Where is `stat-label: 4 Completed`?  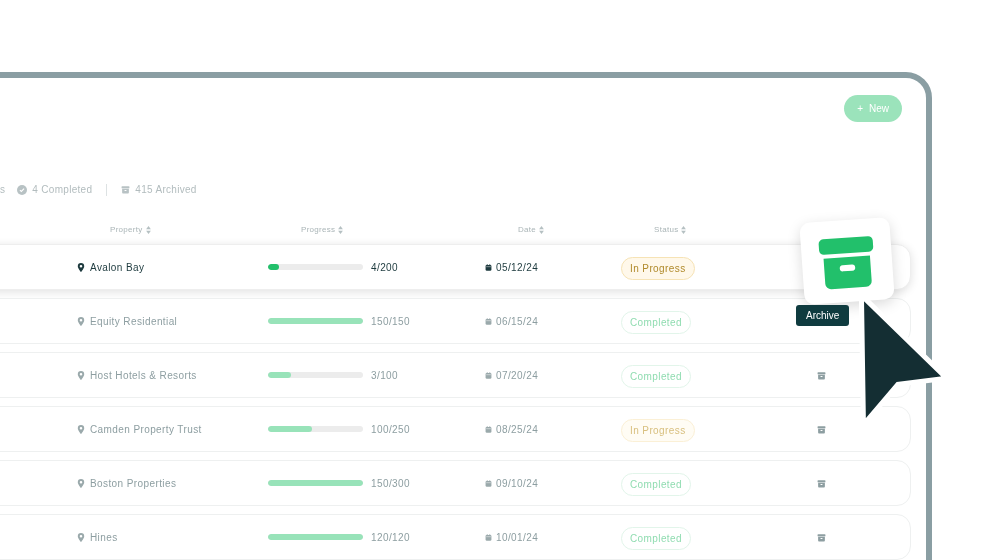 stat-label: 4 Completed is located at coordinates (62, 190).